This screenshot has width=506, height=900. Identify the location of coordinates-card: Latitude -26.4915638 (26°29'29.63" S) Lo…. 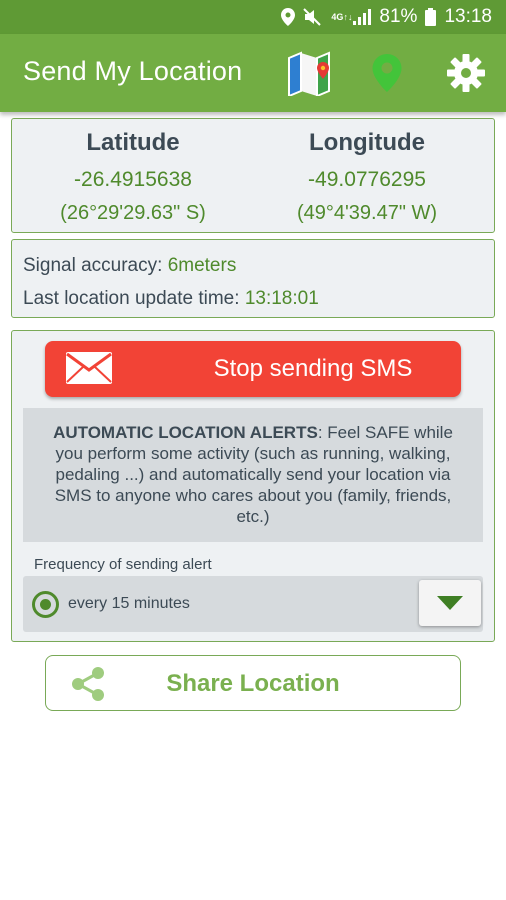
(253, 175).